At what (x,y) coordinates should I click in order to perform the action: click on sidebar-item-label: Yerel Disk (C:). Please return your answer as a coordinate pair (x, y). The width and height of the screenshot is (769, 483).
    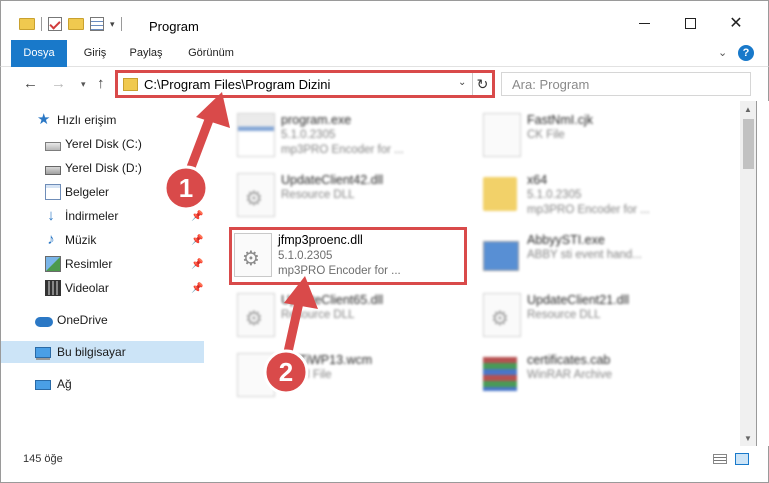
    Looking at the image, I should click on (103, 144).